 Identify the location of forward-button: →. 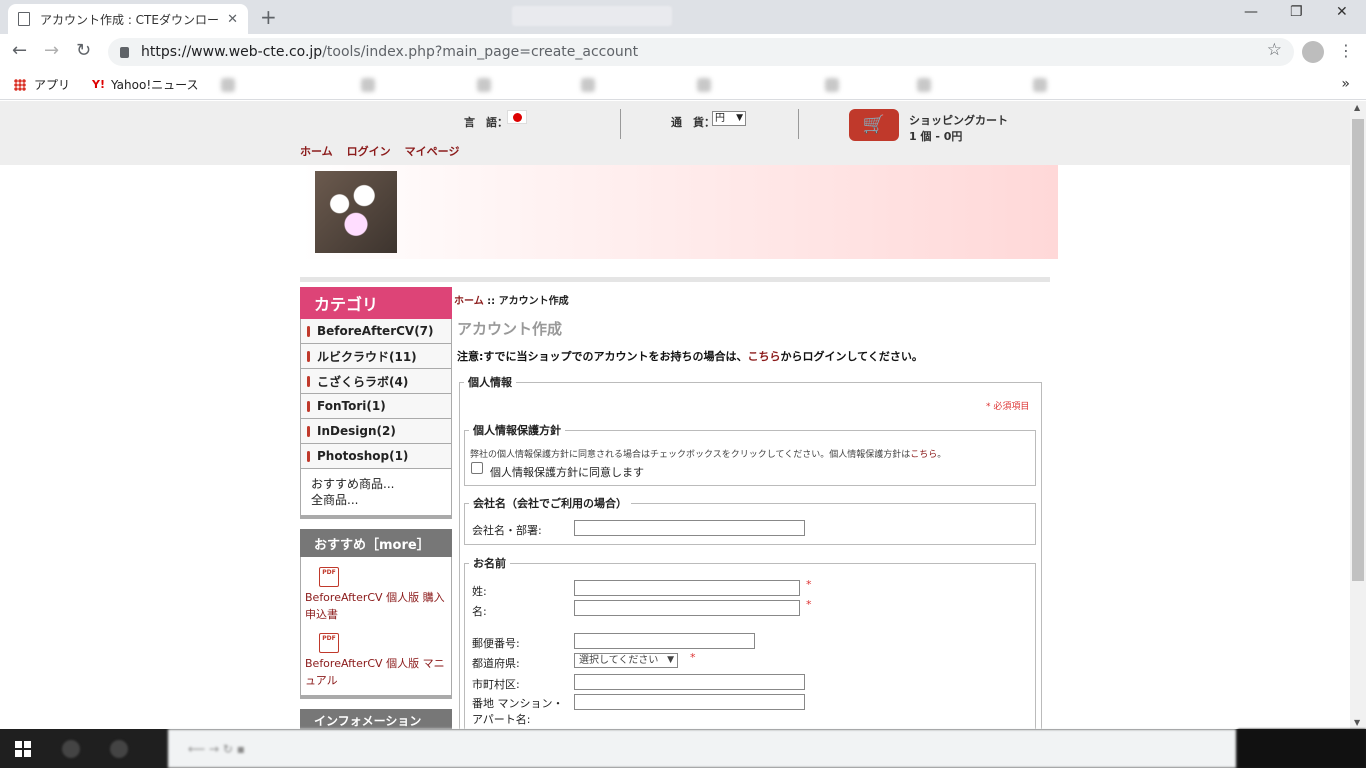
(51, 51).